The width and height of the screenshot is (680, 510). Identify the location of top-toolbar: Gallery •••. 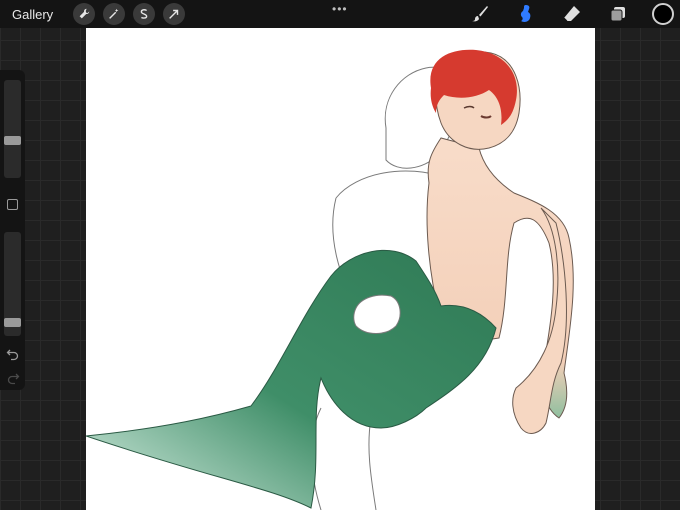
(340, 14).